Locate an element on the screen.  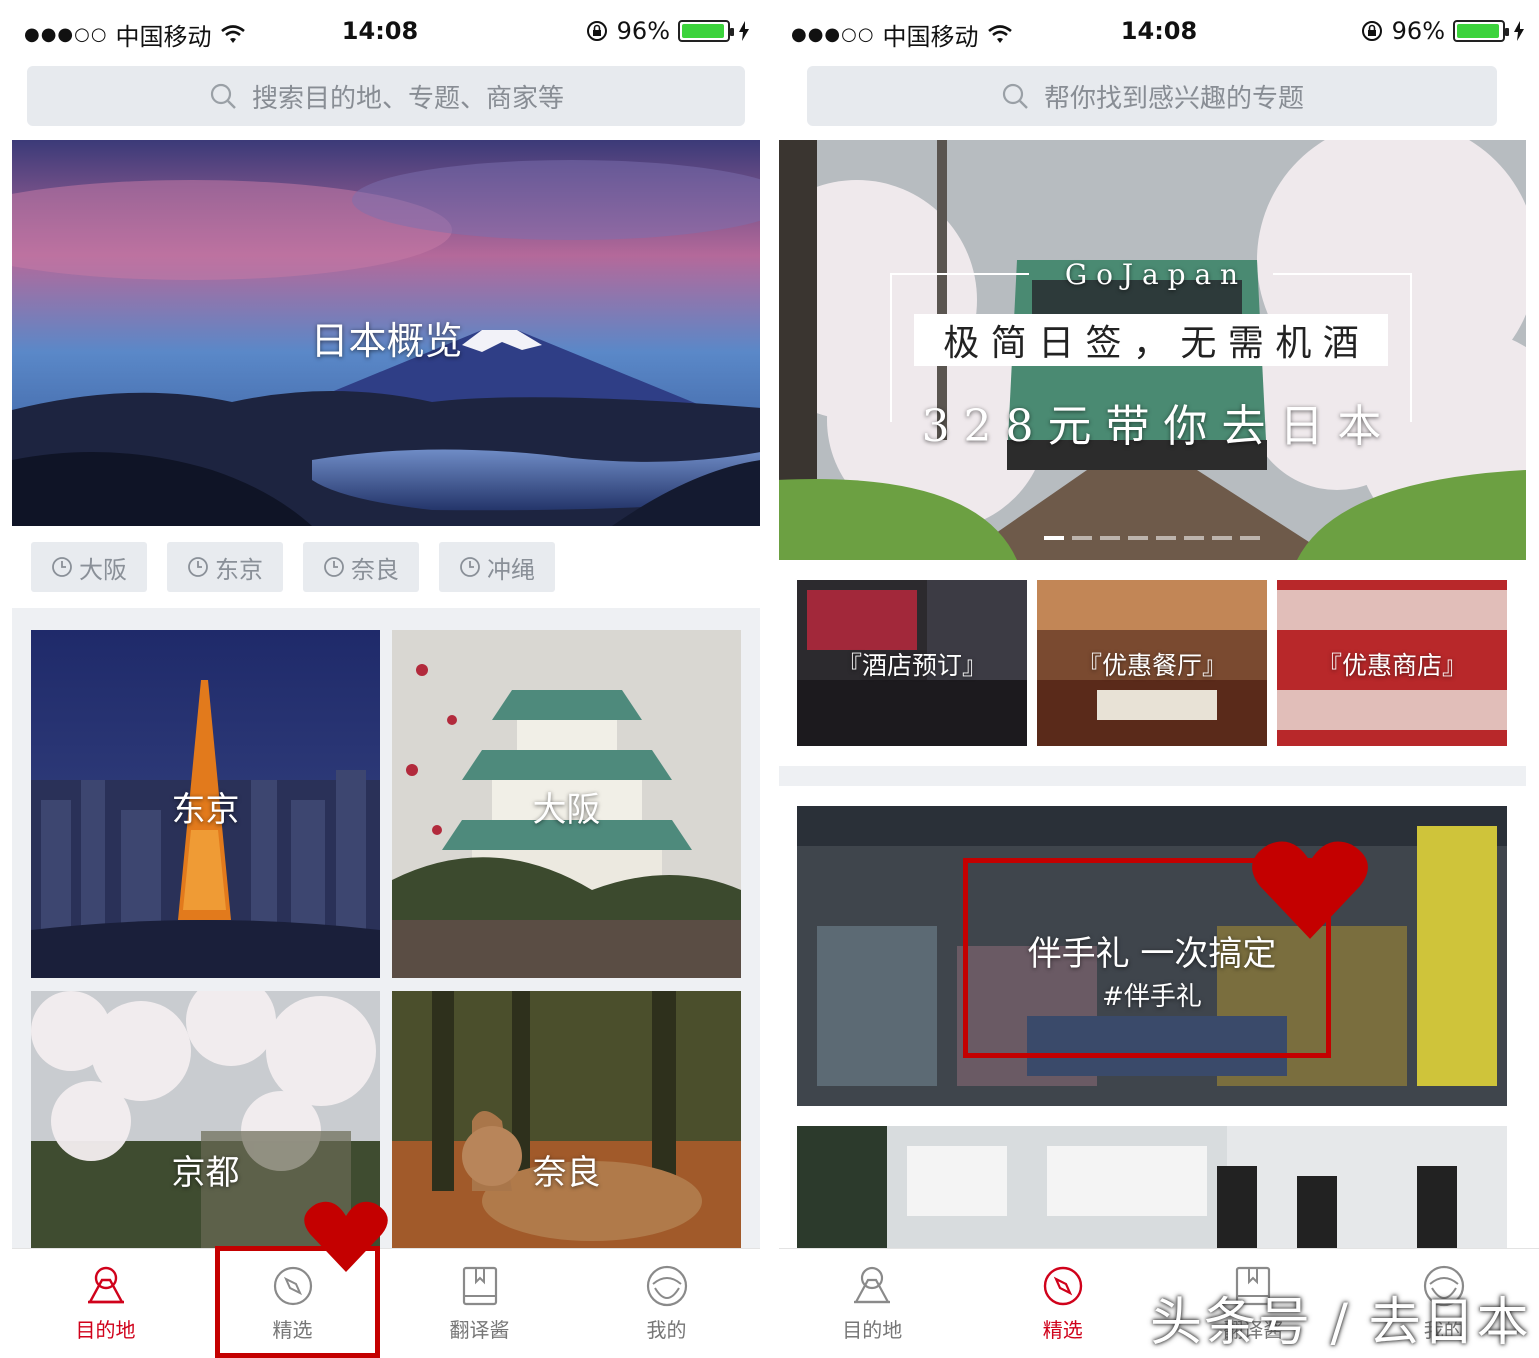
category-restaurant-deals: 『优惠餐厅』 is located at coordinates (1152, 663).